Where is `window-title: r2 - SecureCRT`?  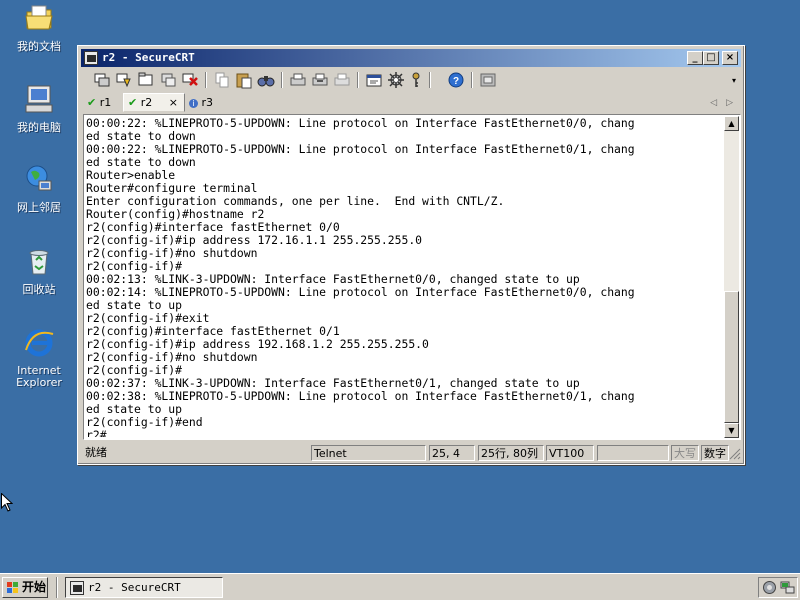
window-title: r2 - SecureCRT is located at coordinates (148, 57).